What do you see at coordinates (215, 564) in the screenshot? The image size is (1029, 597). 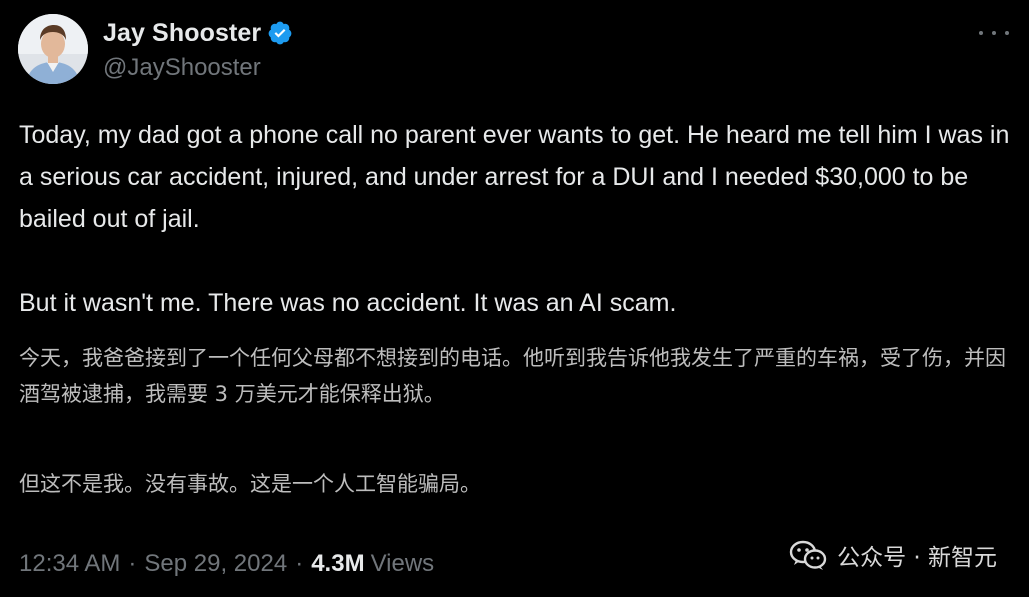 I see `tweet-date: Sep 29, 2024` at bounding box center [215, 564].